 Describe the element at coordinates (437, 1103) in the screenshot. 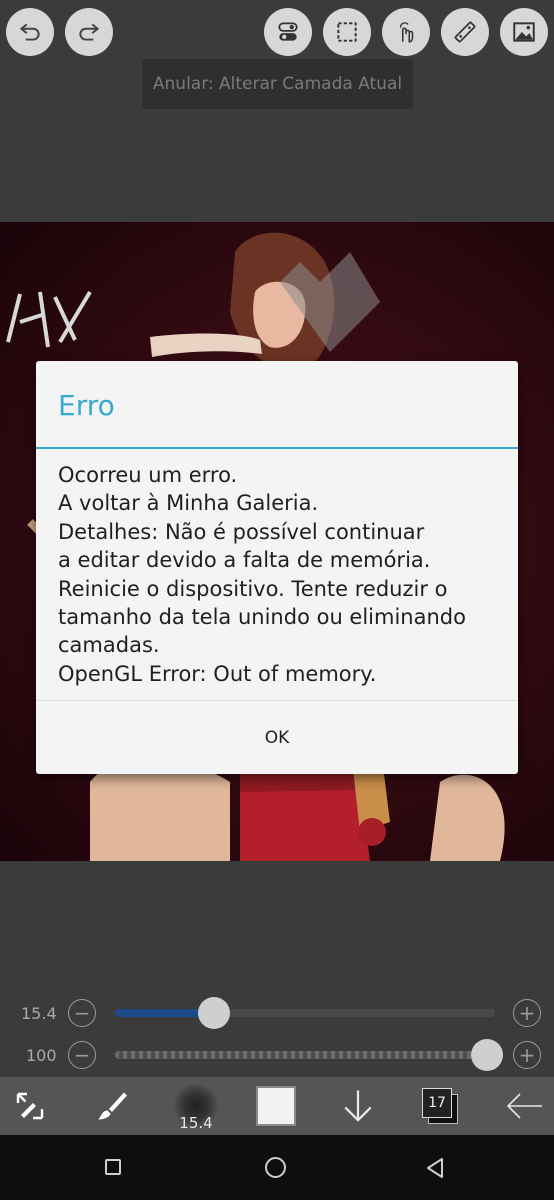

I see `layer-count: 17` at that location.